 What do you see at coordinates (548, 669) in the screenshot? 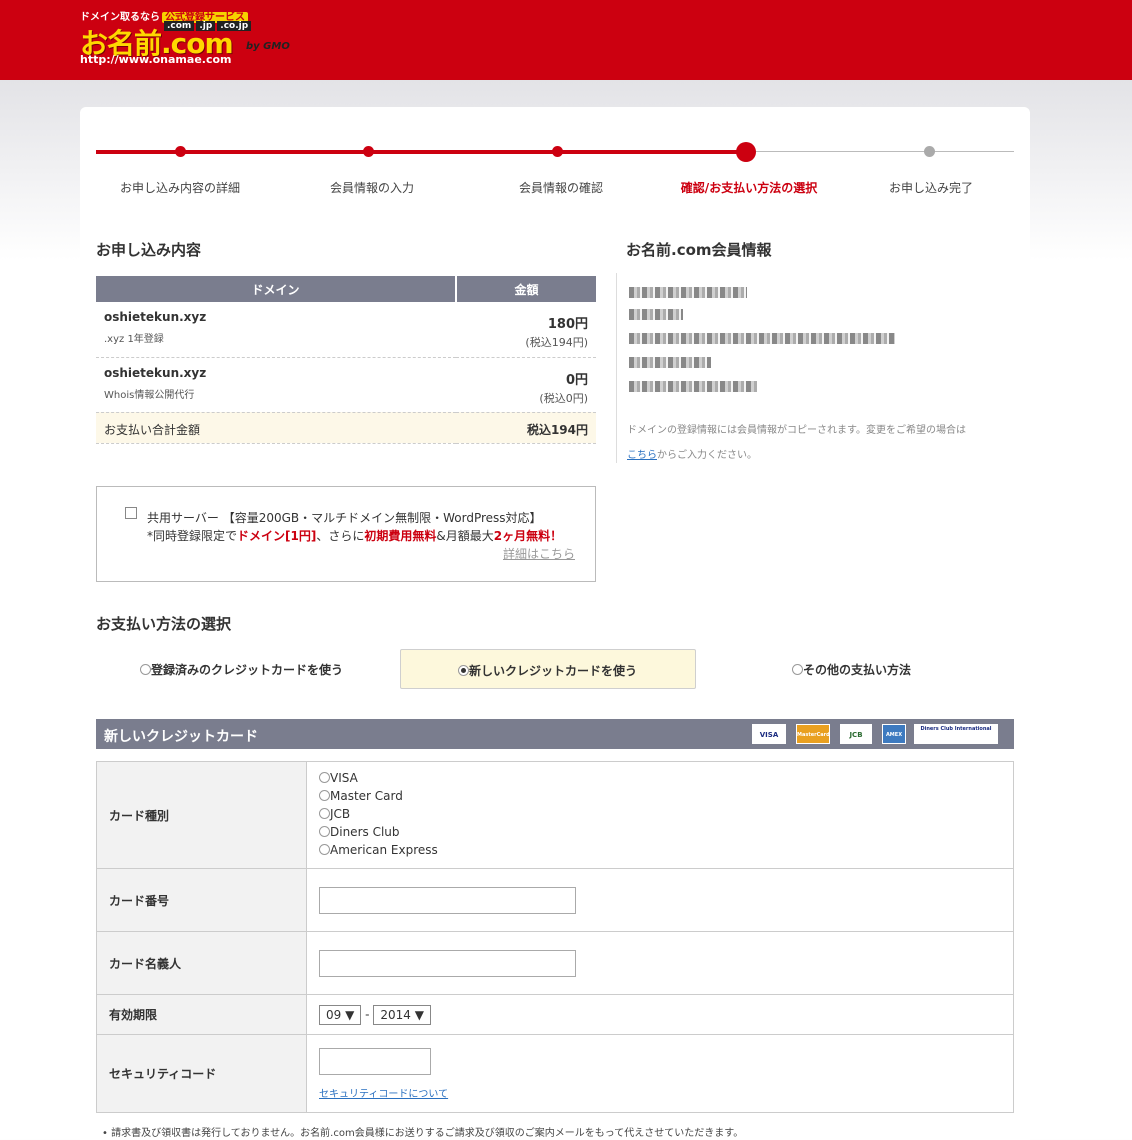
I see `payment-option-new-card: 新しいクレジットカードを使う` at bounding box center [548, 669].